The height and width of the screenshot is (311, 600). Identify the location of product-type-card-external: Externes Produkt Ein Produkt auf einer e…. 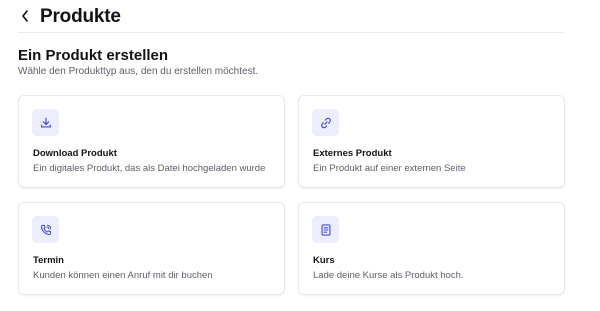
(431, 141).